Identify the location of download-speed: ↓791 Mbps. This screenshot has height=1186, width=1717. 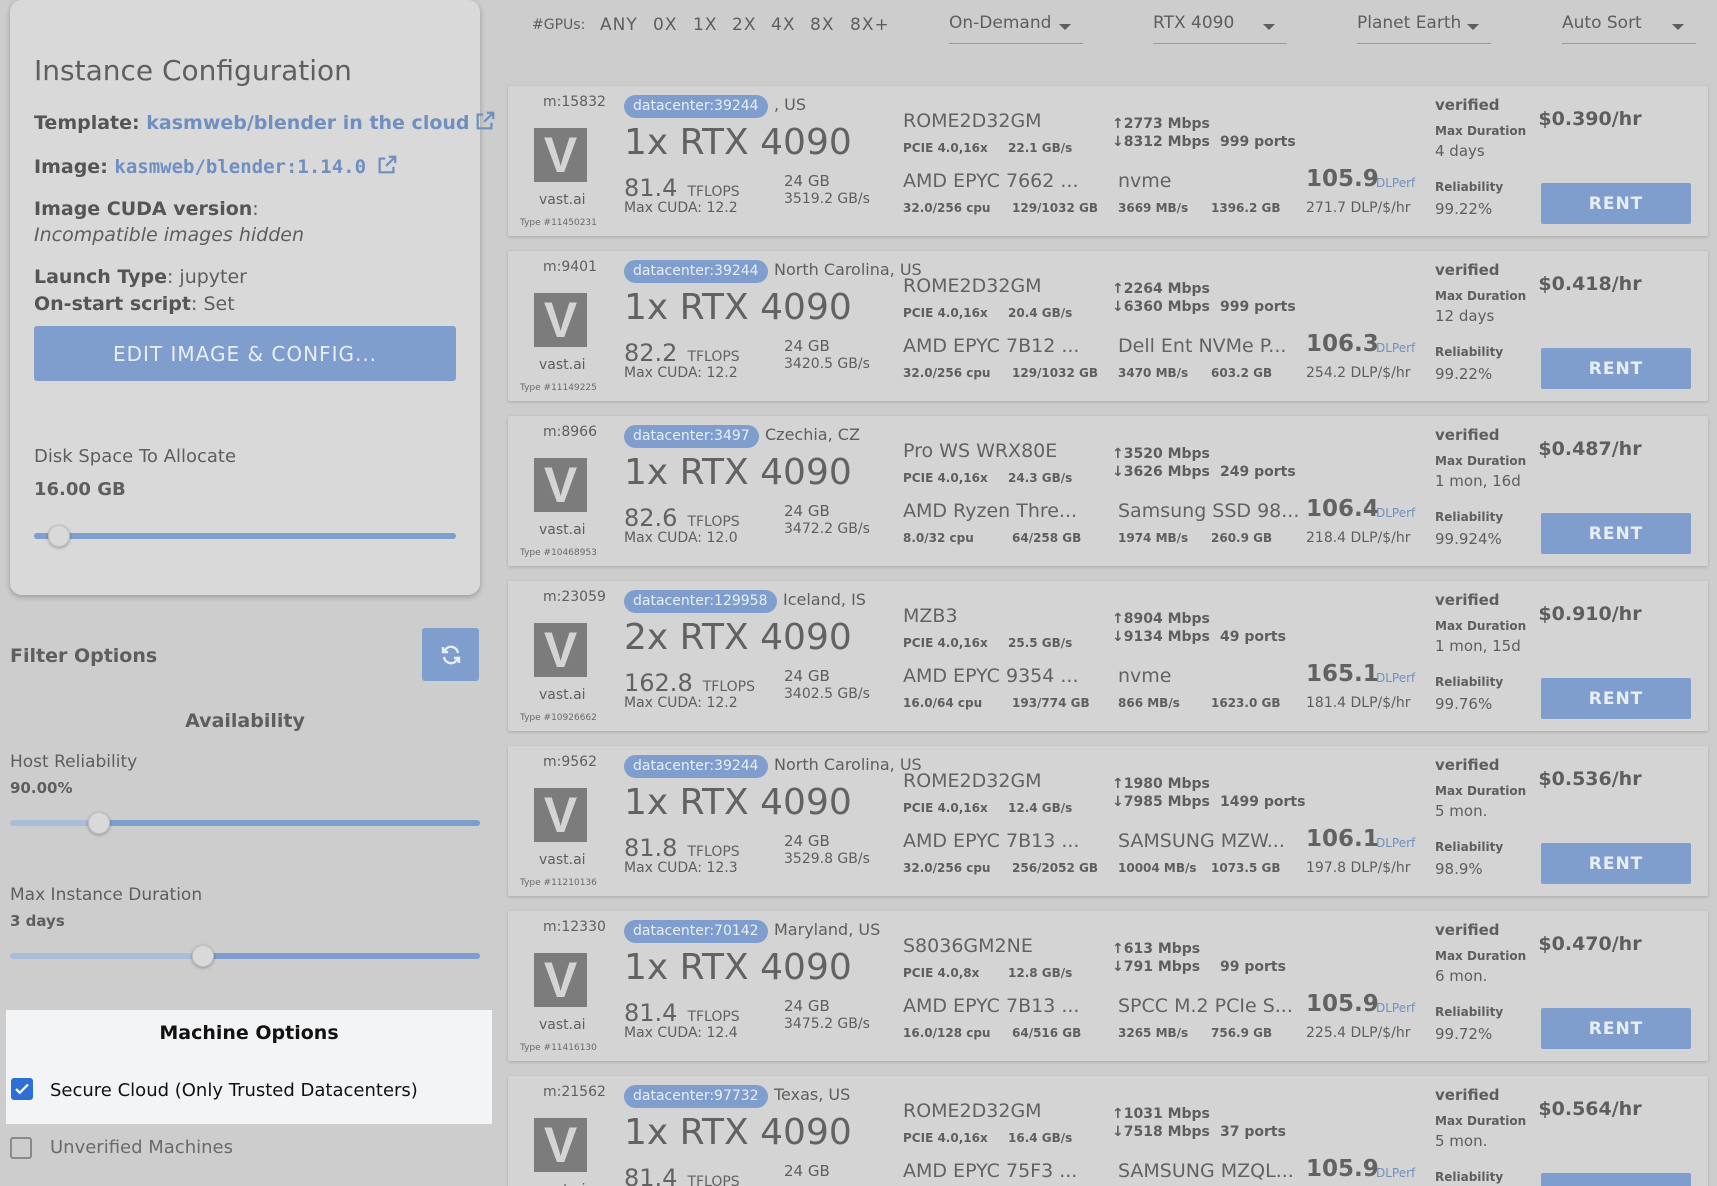
(1156, 967).